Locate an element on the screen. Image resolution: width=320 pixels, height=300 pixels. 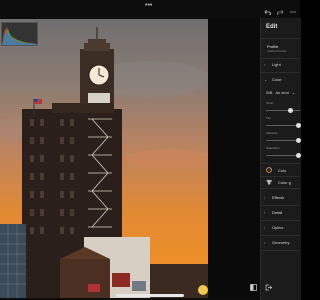
tint-label: Tint is located at coordinates (268, 118).